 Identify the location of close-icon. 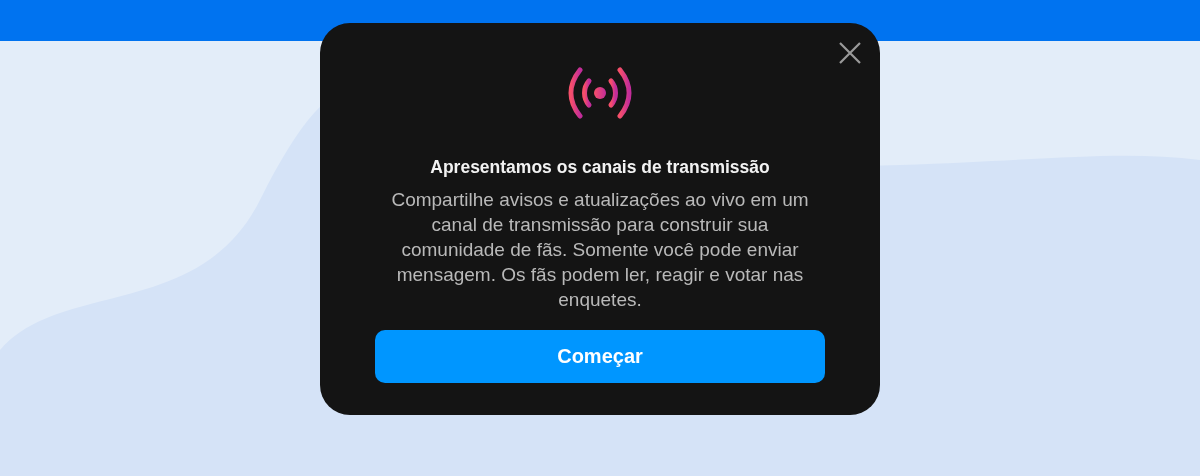
(850, 53).